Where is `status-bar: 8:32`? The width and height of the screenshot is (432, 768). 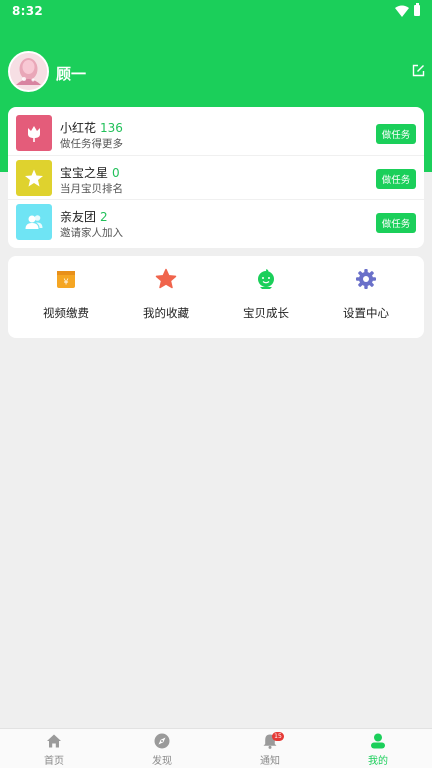 status-bar: 8:32 is located at coordinates (216, 12).